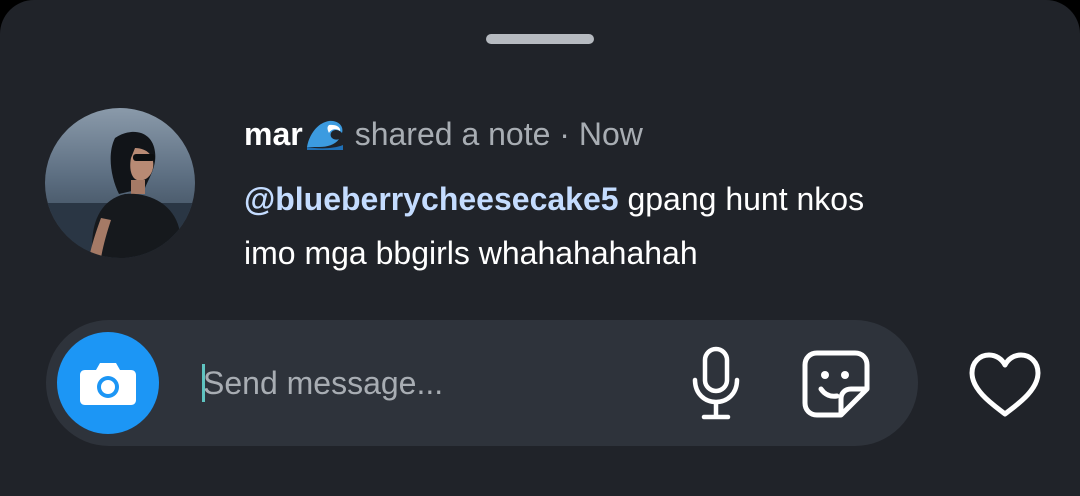 This screenshot has height=496, width=1080. I want to click on heart-icon, so click(1005, 384).